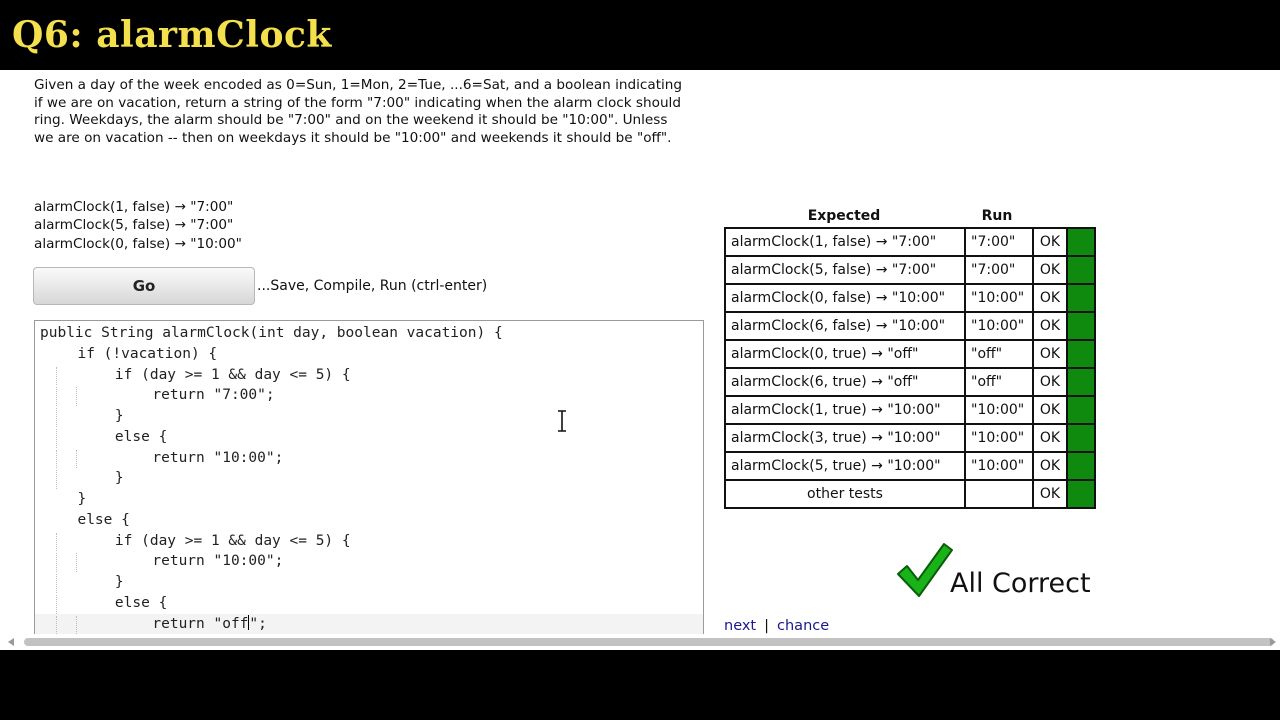 The image size is (1280, 720). I want to click on chance-link: chance, so click(803, 626).